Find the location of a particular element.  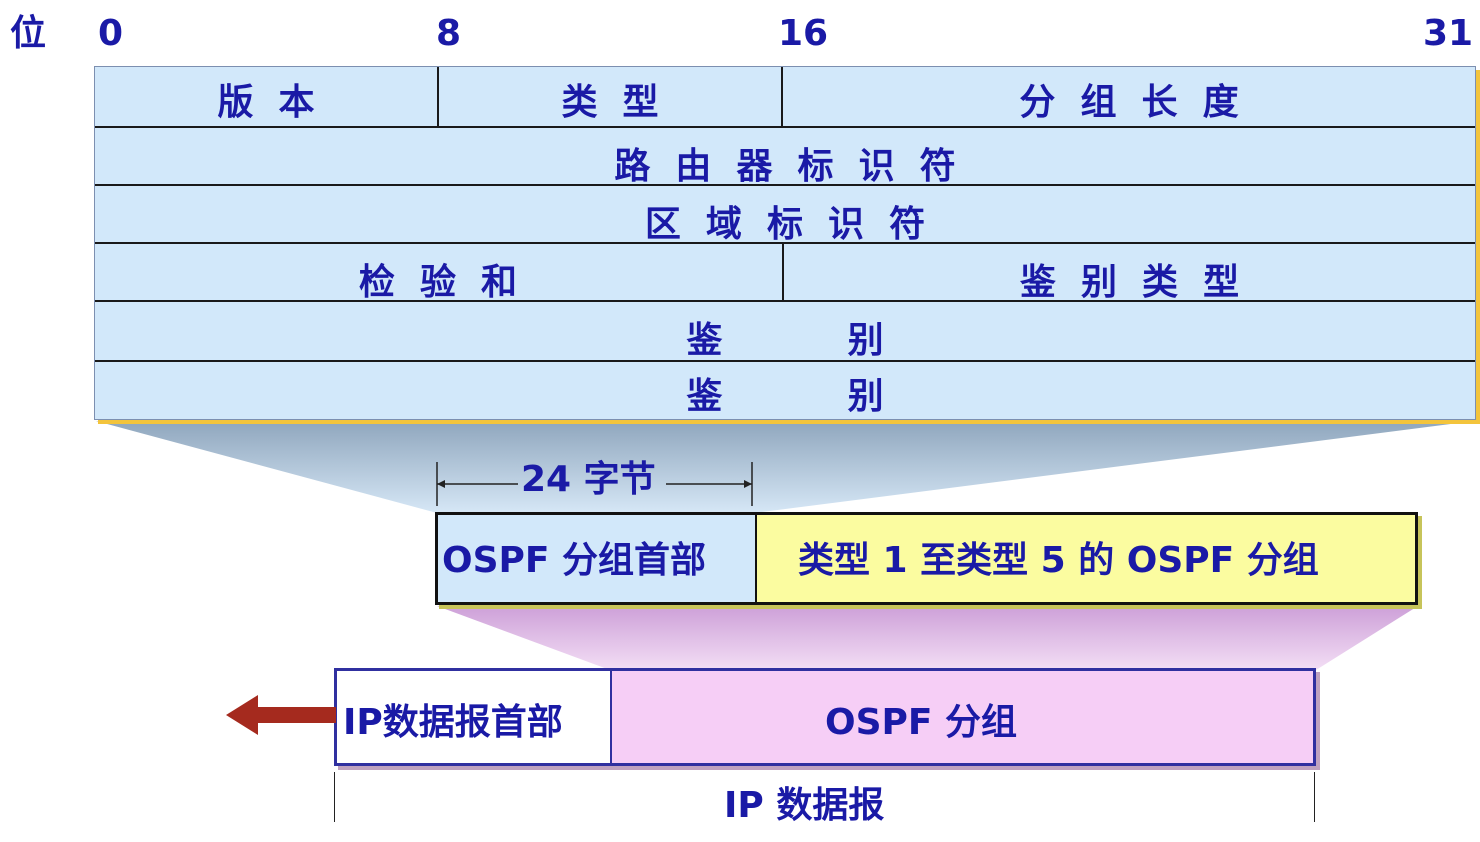

ospf-body-label: 类型 1 至类型 5 的 OSPF 分组 is located at coordinates (1058, 560).